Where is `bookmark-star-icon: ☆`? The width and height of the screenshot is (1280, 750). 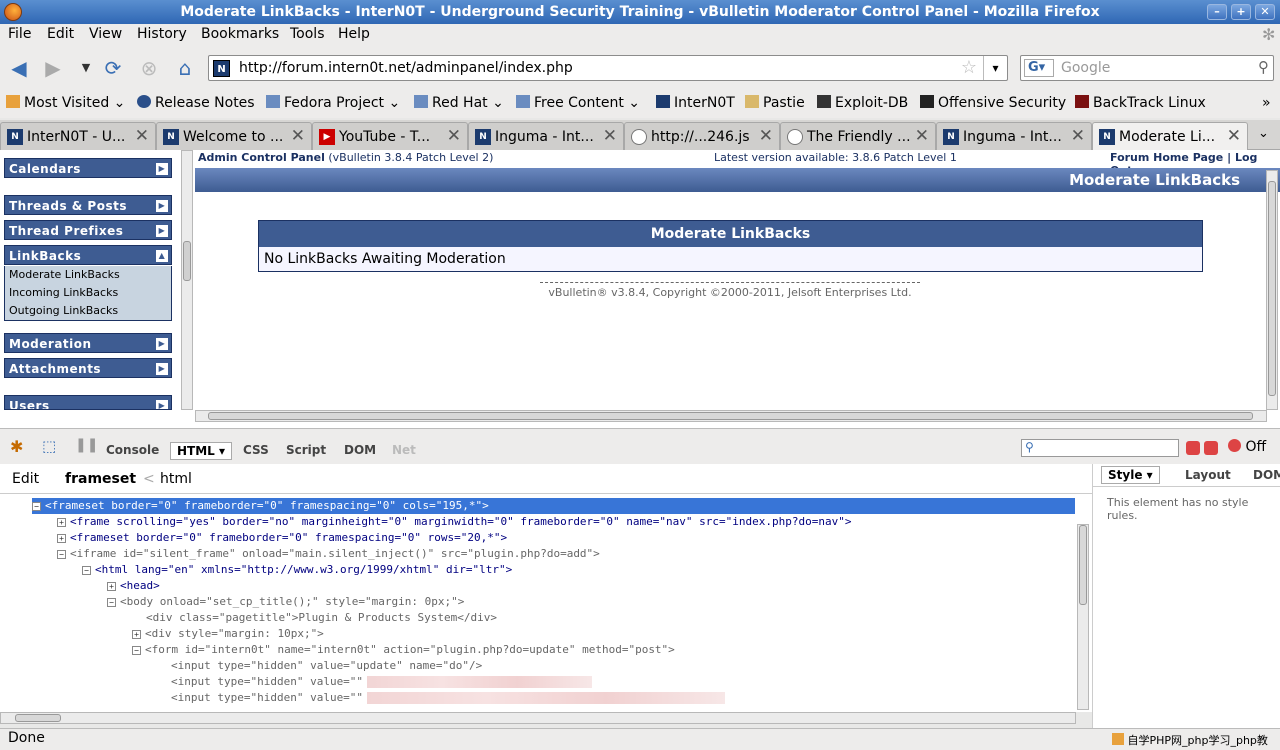 bookmark-star-icon: ☆ is located at coordinates (969, 67).